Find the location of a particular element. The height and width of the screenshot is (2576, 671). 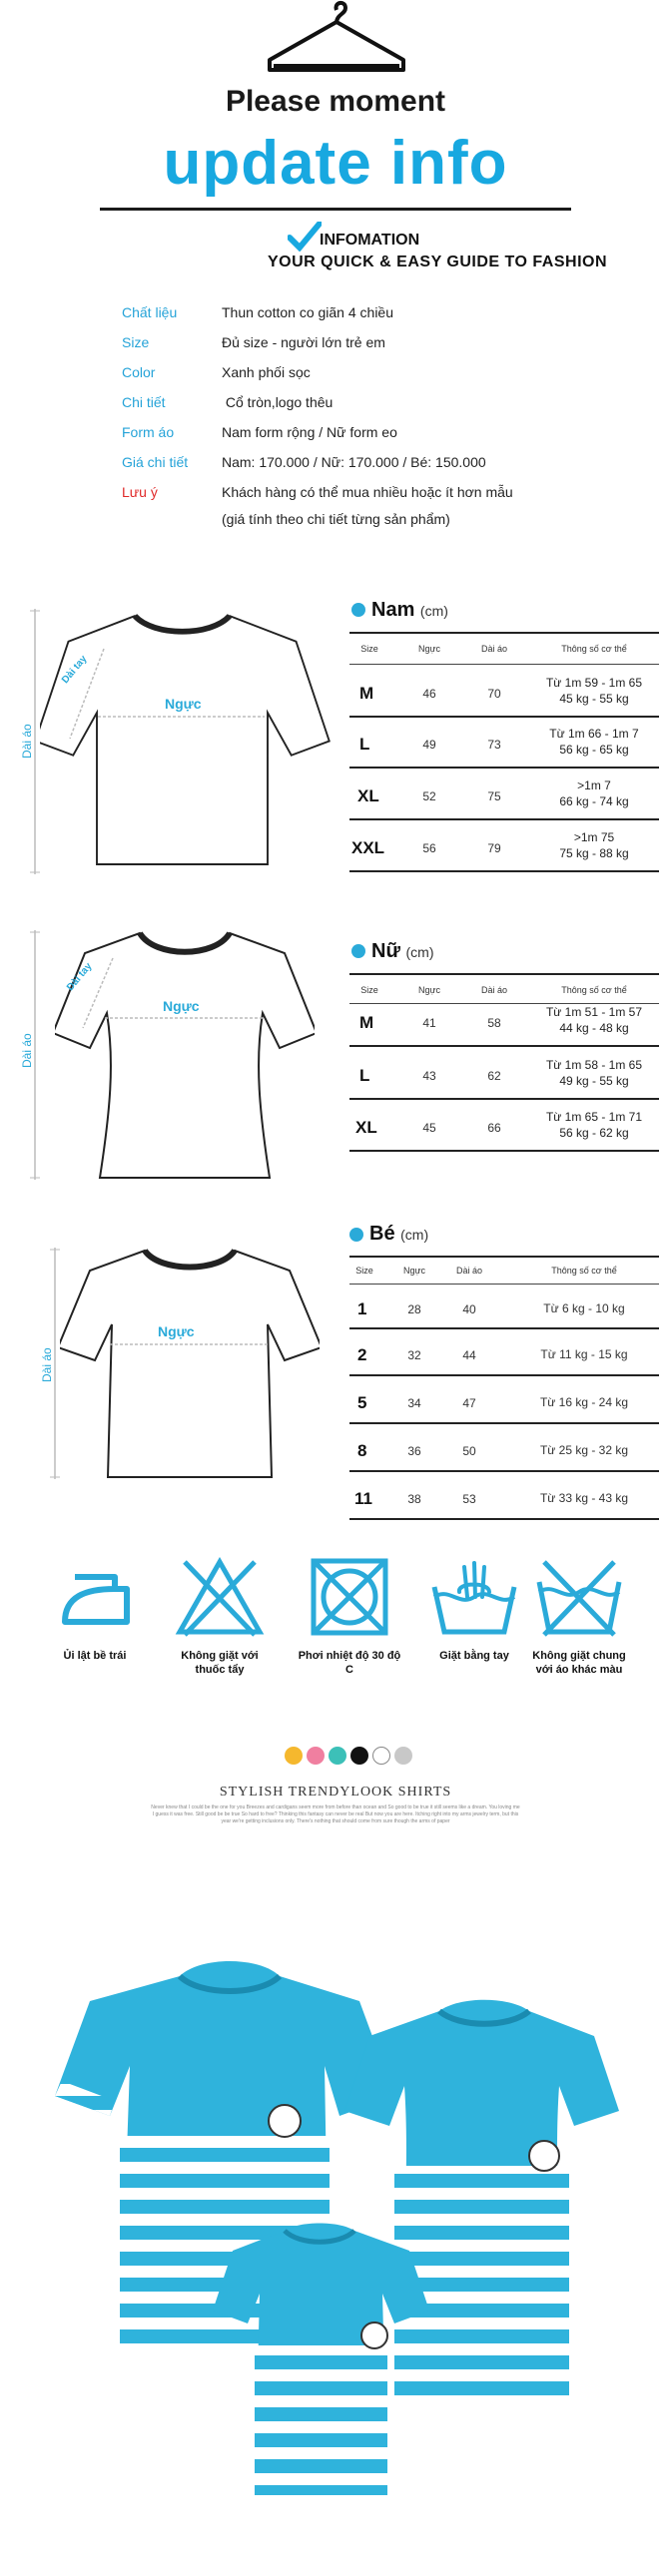

desc-cell: Từ 25 kg - 32 kg is located at coordinates (584, 1450).